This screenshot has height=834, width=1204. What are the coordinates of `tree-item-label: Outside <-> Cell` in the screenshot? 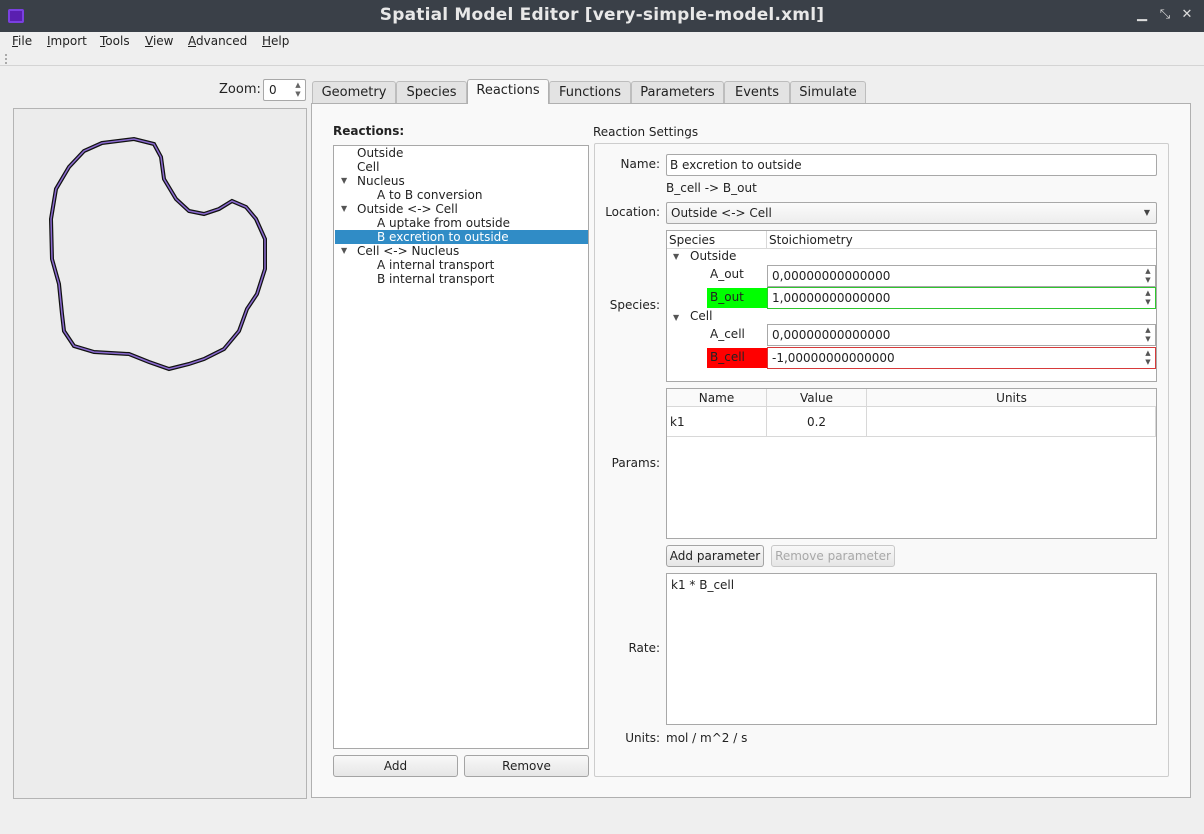 It's located at (407, 209).